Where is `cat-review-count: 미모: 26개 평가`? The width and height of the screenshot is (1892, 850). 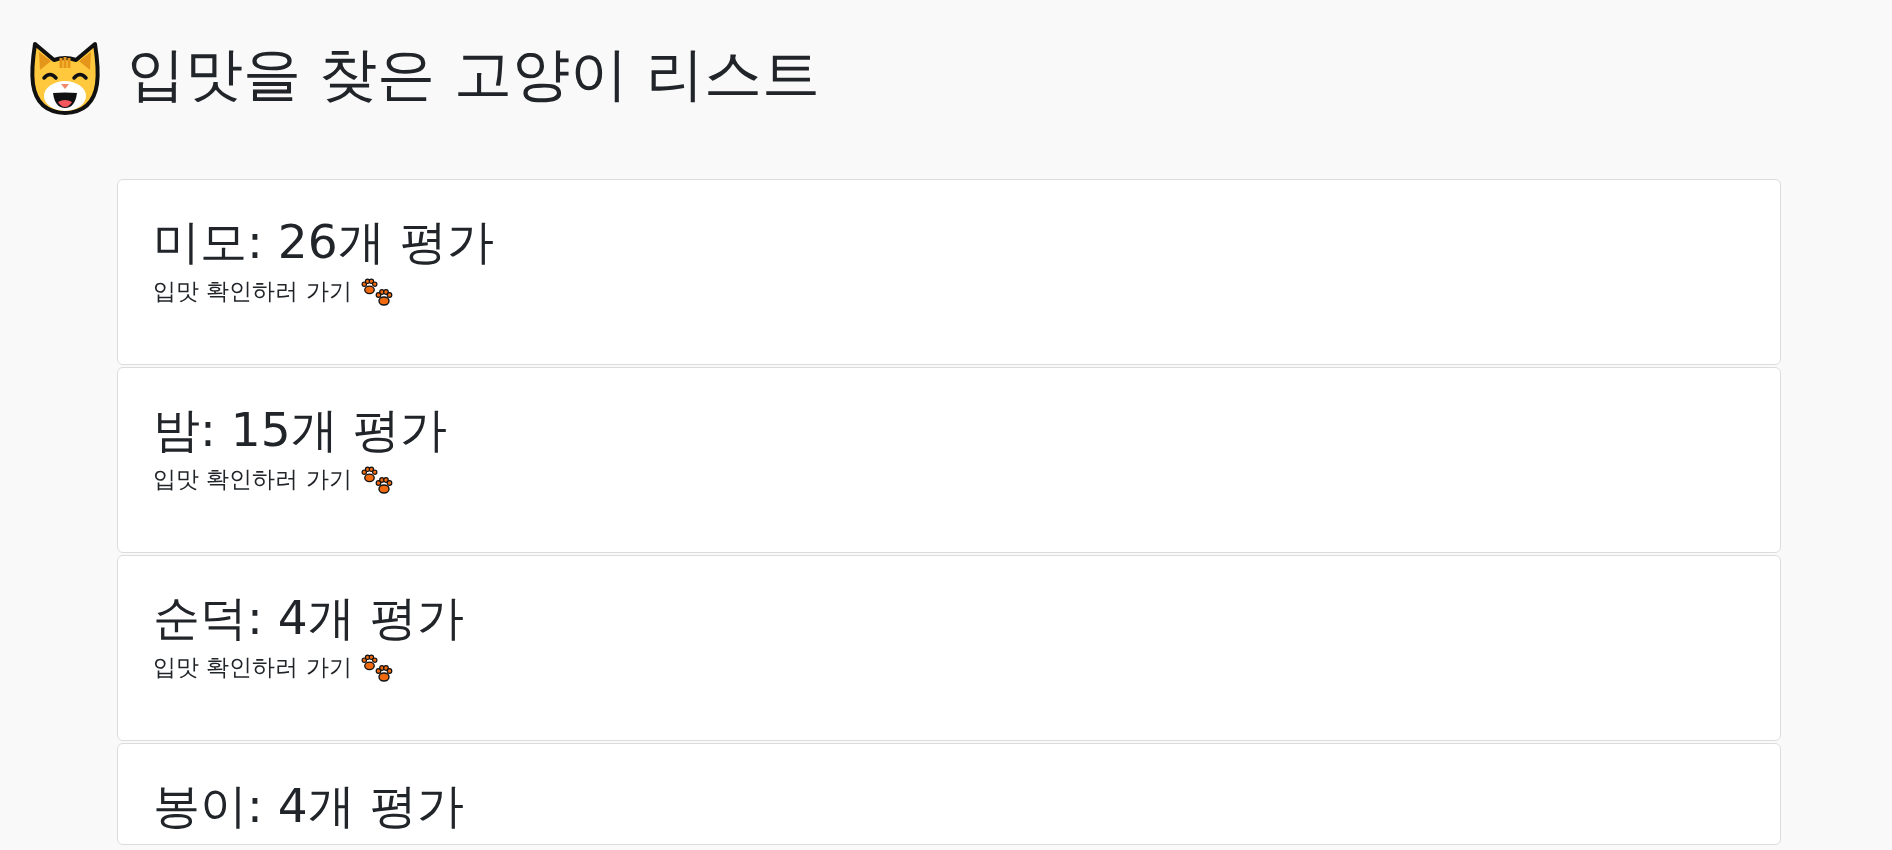
cat-review-count: 미모: 26개 평가 is located at coordinates (324, 242).